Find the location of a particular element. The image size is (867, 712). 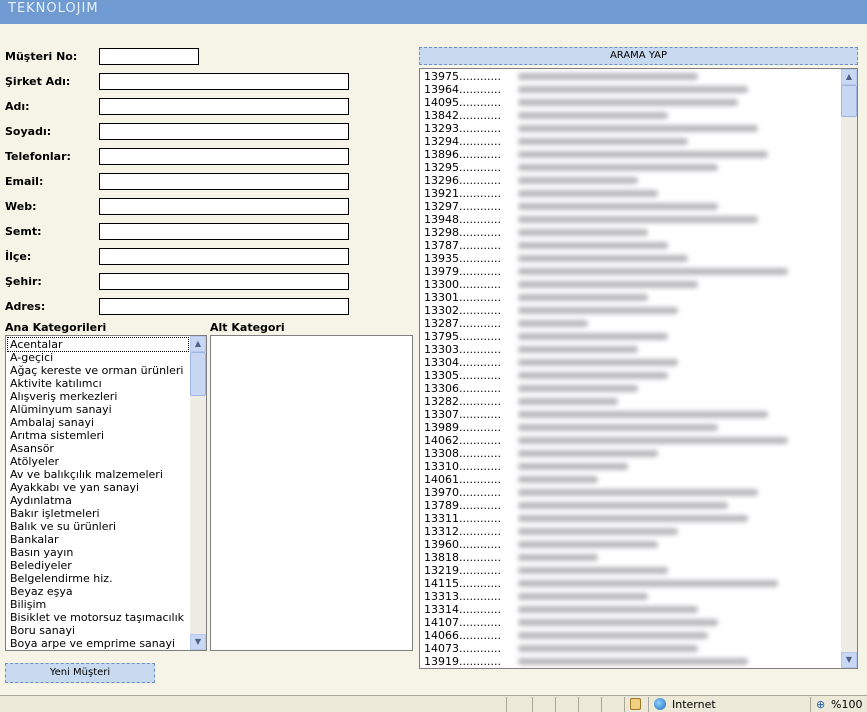

category-option: Bilişim is located at coordinates (98, 604).